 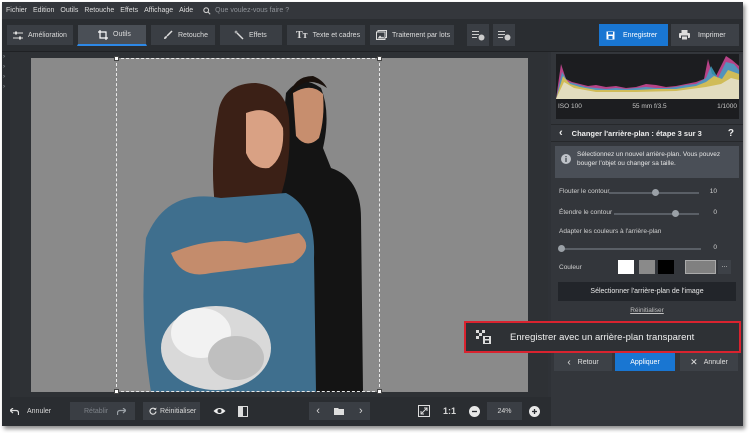 What do you see at coordinates (647, 310) in the screenshot?
I see `panel-reset-link: Réinitialiser` at bounding box center [647, 310].